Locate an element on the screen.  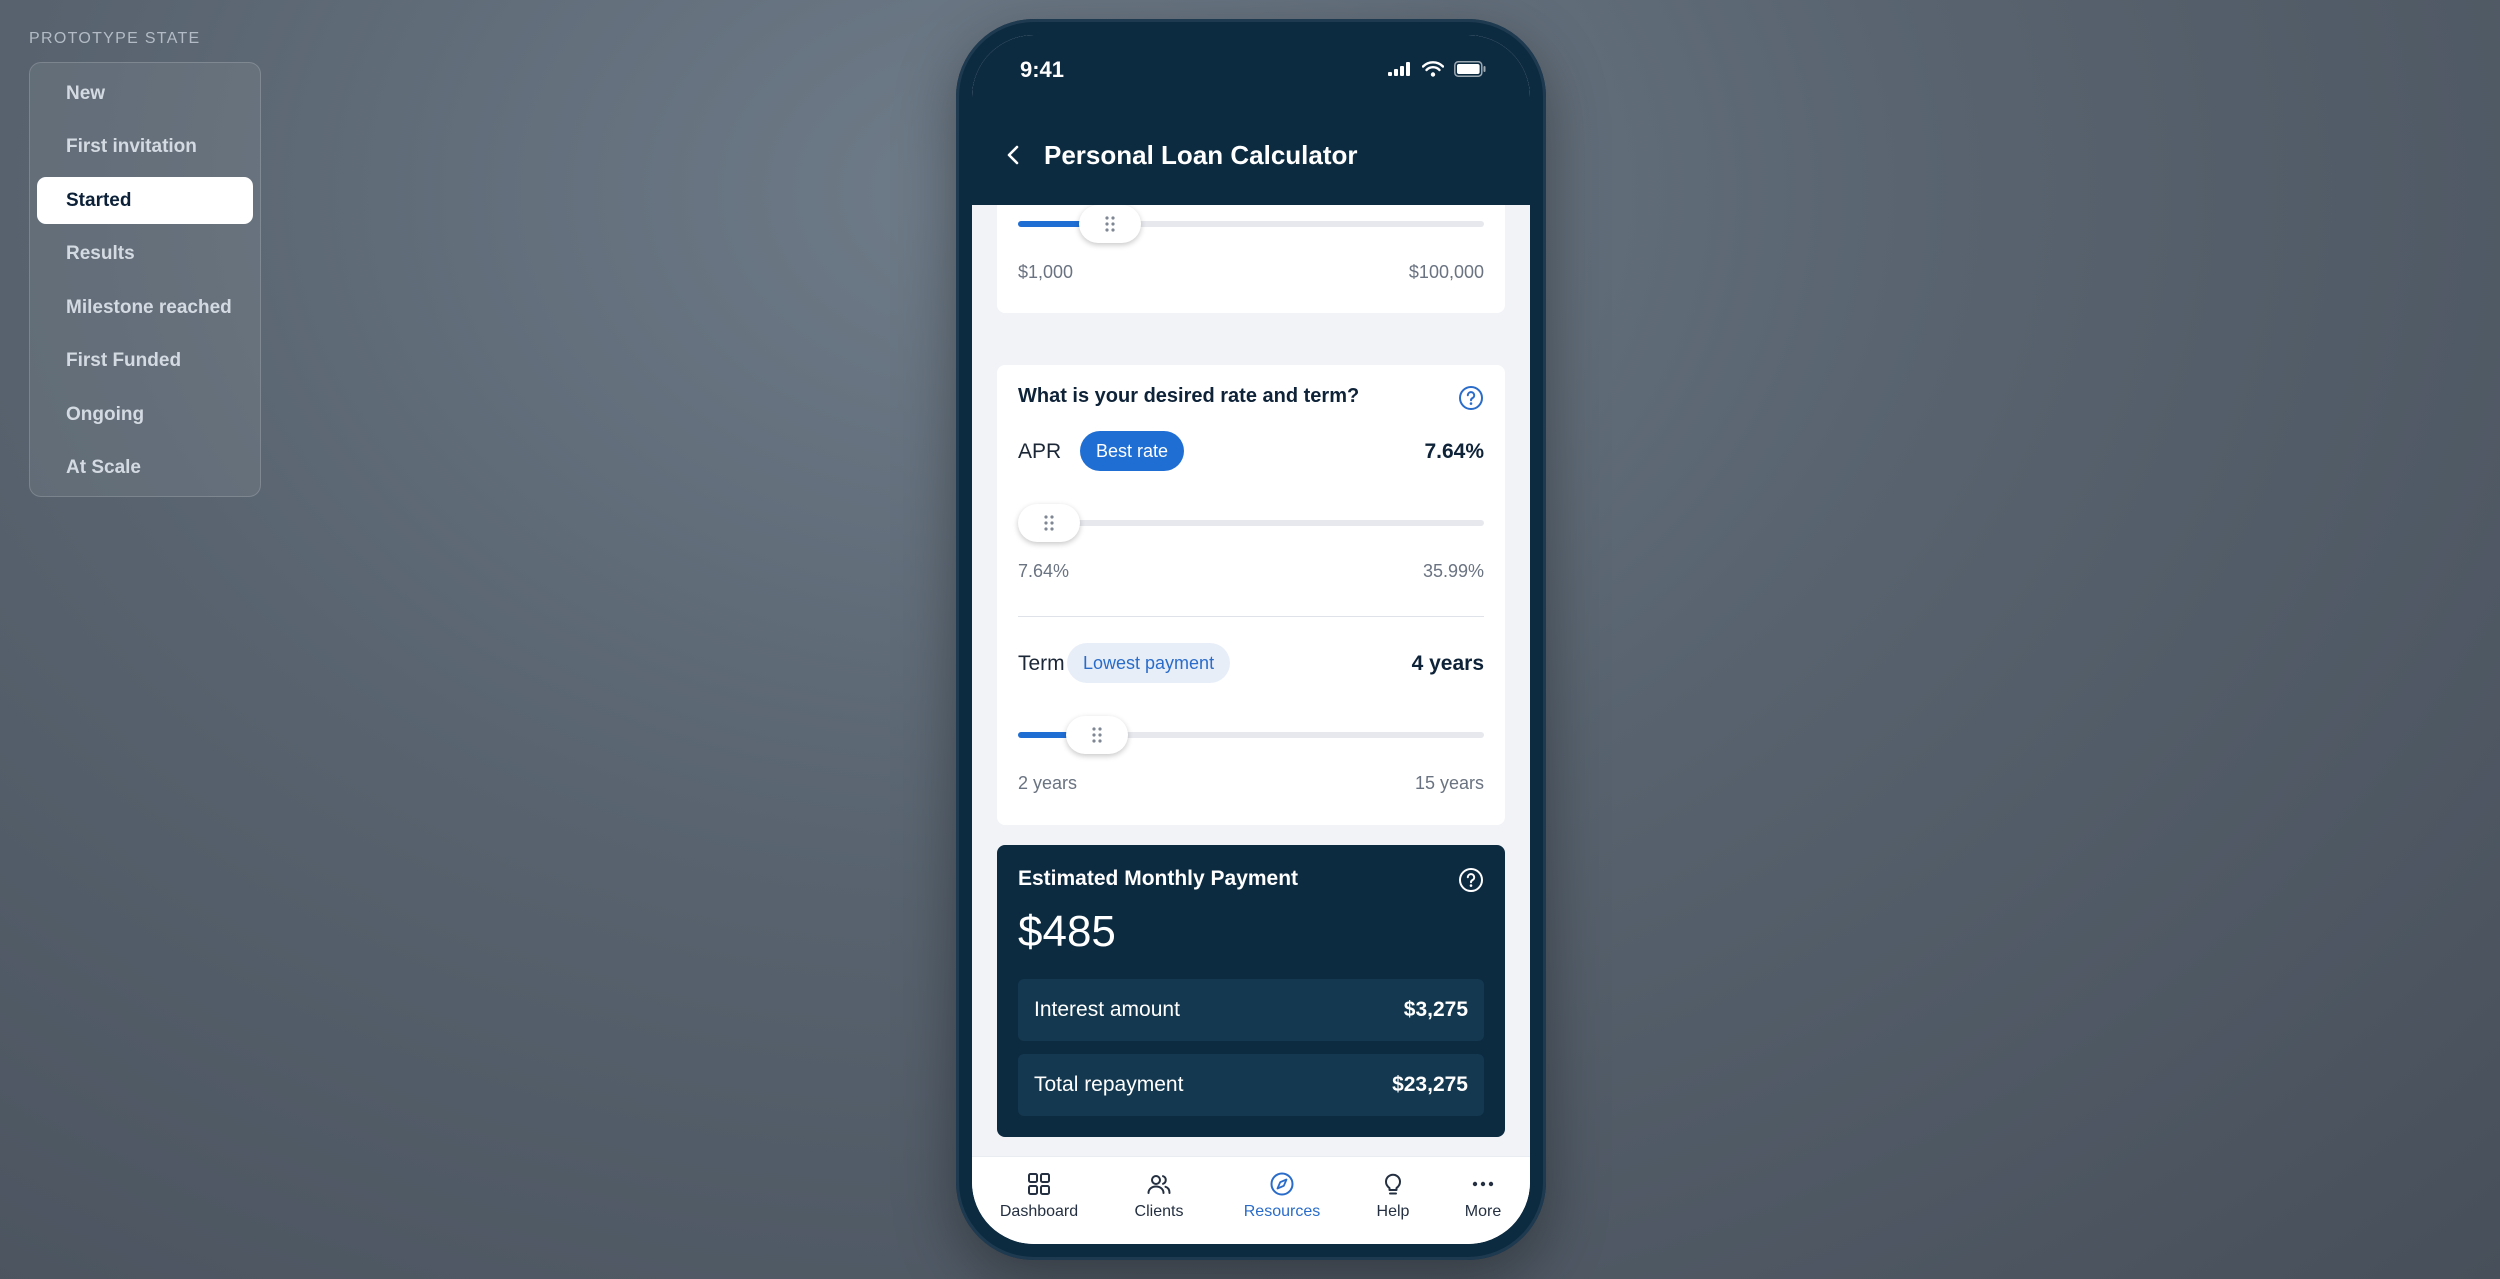
bottom-navigation: Dashboard Clients Resources Help More is located at coordinates (1251, 1200).